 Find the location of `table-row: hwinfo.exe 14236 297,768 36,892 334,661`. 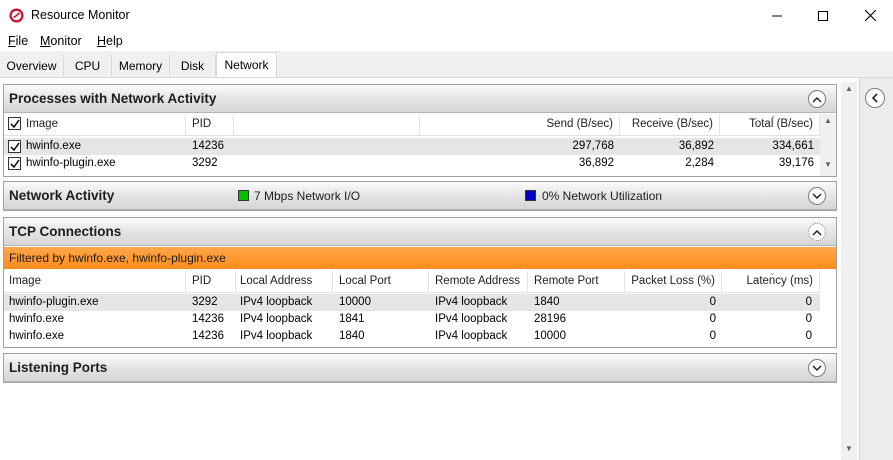

table-row: hwinfo.exe 14236 297,768 36,892 334,661 is located at coordinates (412, 146).